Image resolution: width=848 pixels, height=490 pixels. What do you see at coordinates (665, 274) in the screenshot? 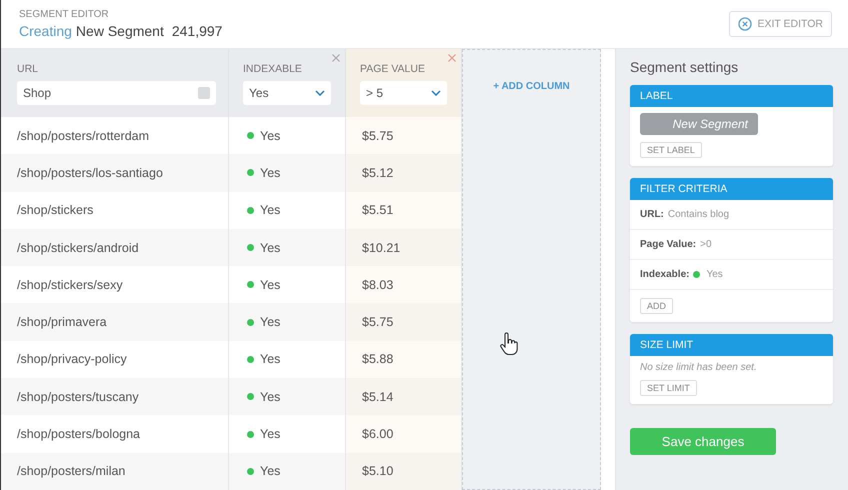
I see `criterion-name: Indexable:` at bounding box center [665, 274].